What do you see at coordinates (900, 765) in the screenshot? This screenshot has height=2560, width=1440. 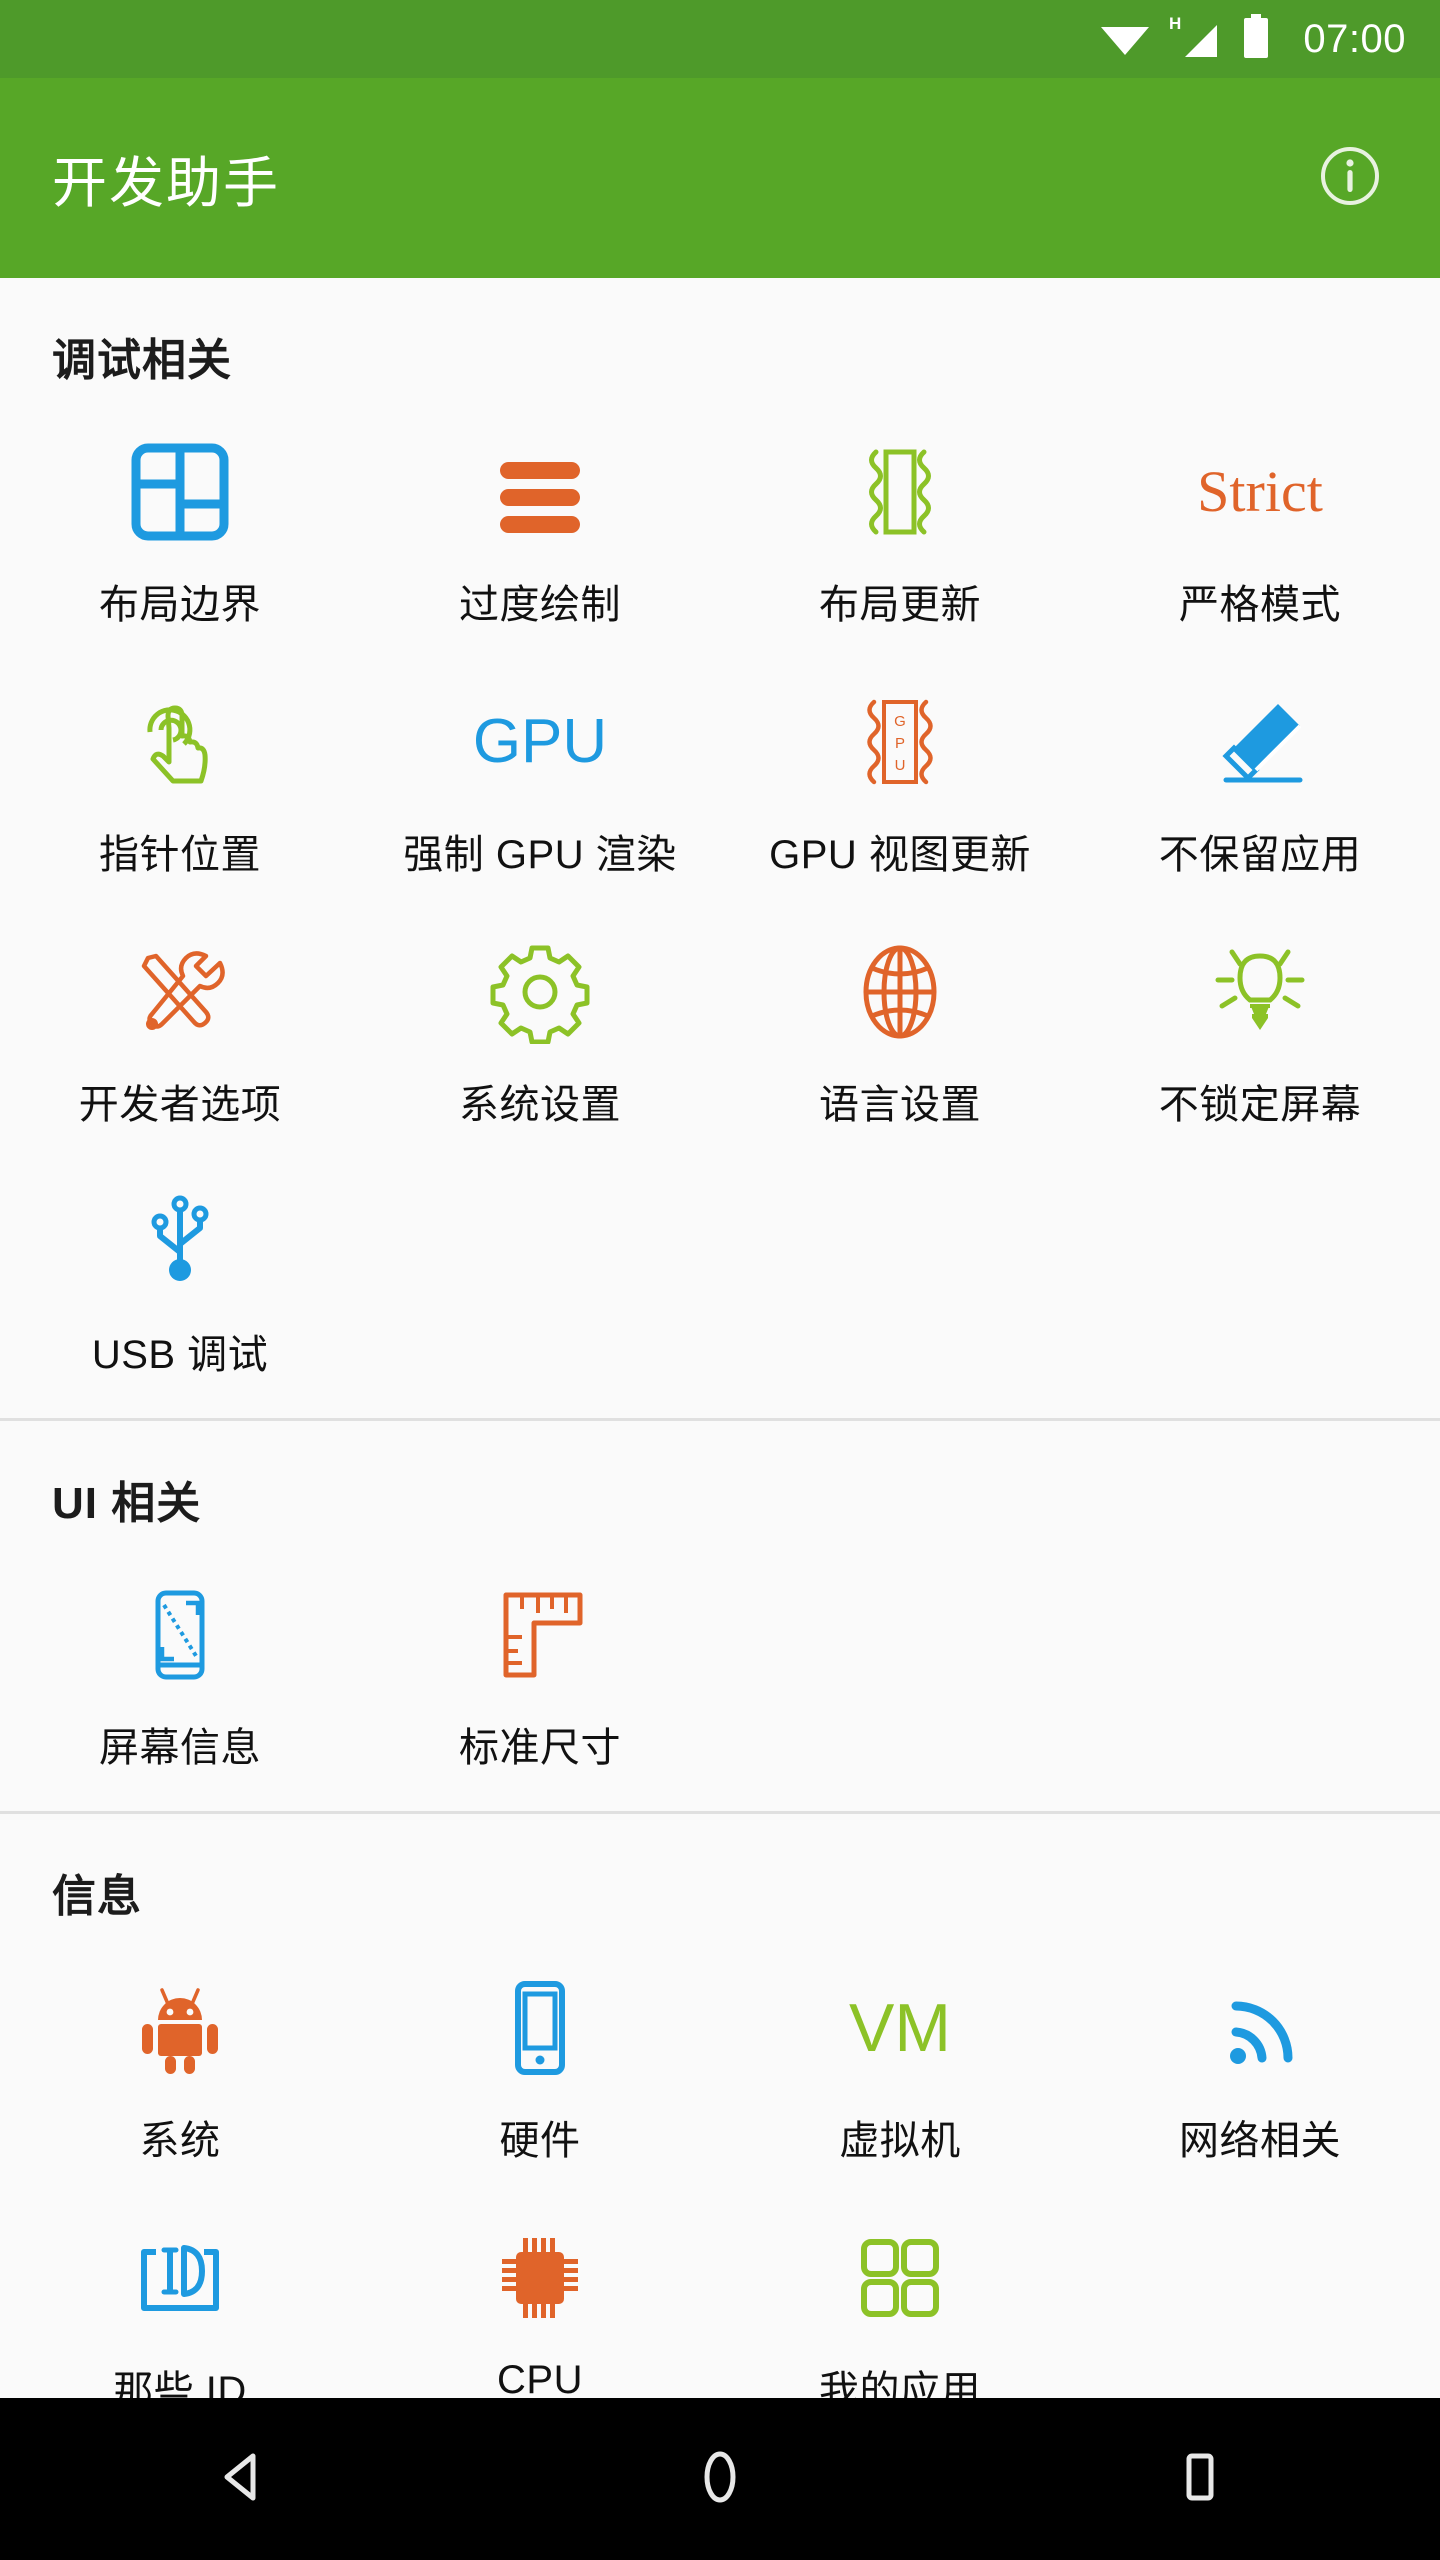 I see `svg-text: U` at bounding box center [900, 765].